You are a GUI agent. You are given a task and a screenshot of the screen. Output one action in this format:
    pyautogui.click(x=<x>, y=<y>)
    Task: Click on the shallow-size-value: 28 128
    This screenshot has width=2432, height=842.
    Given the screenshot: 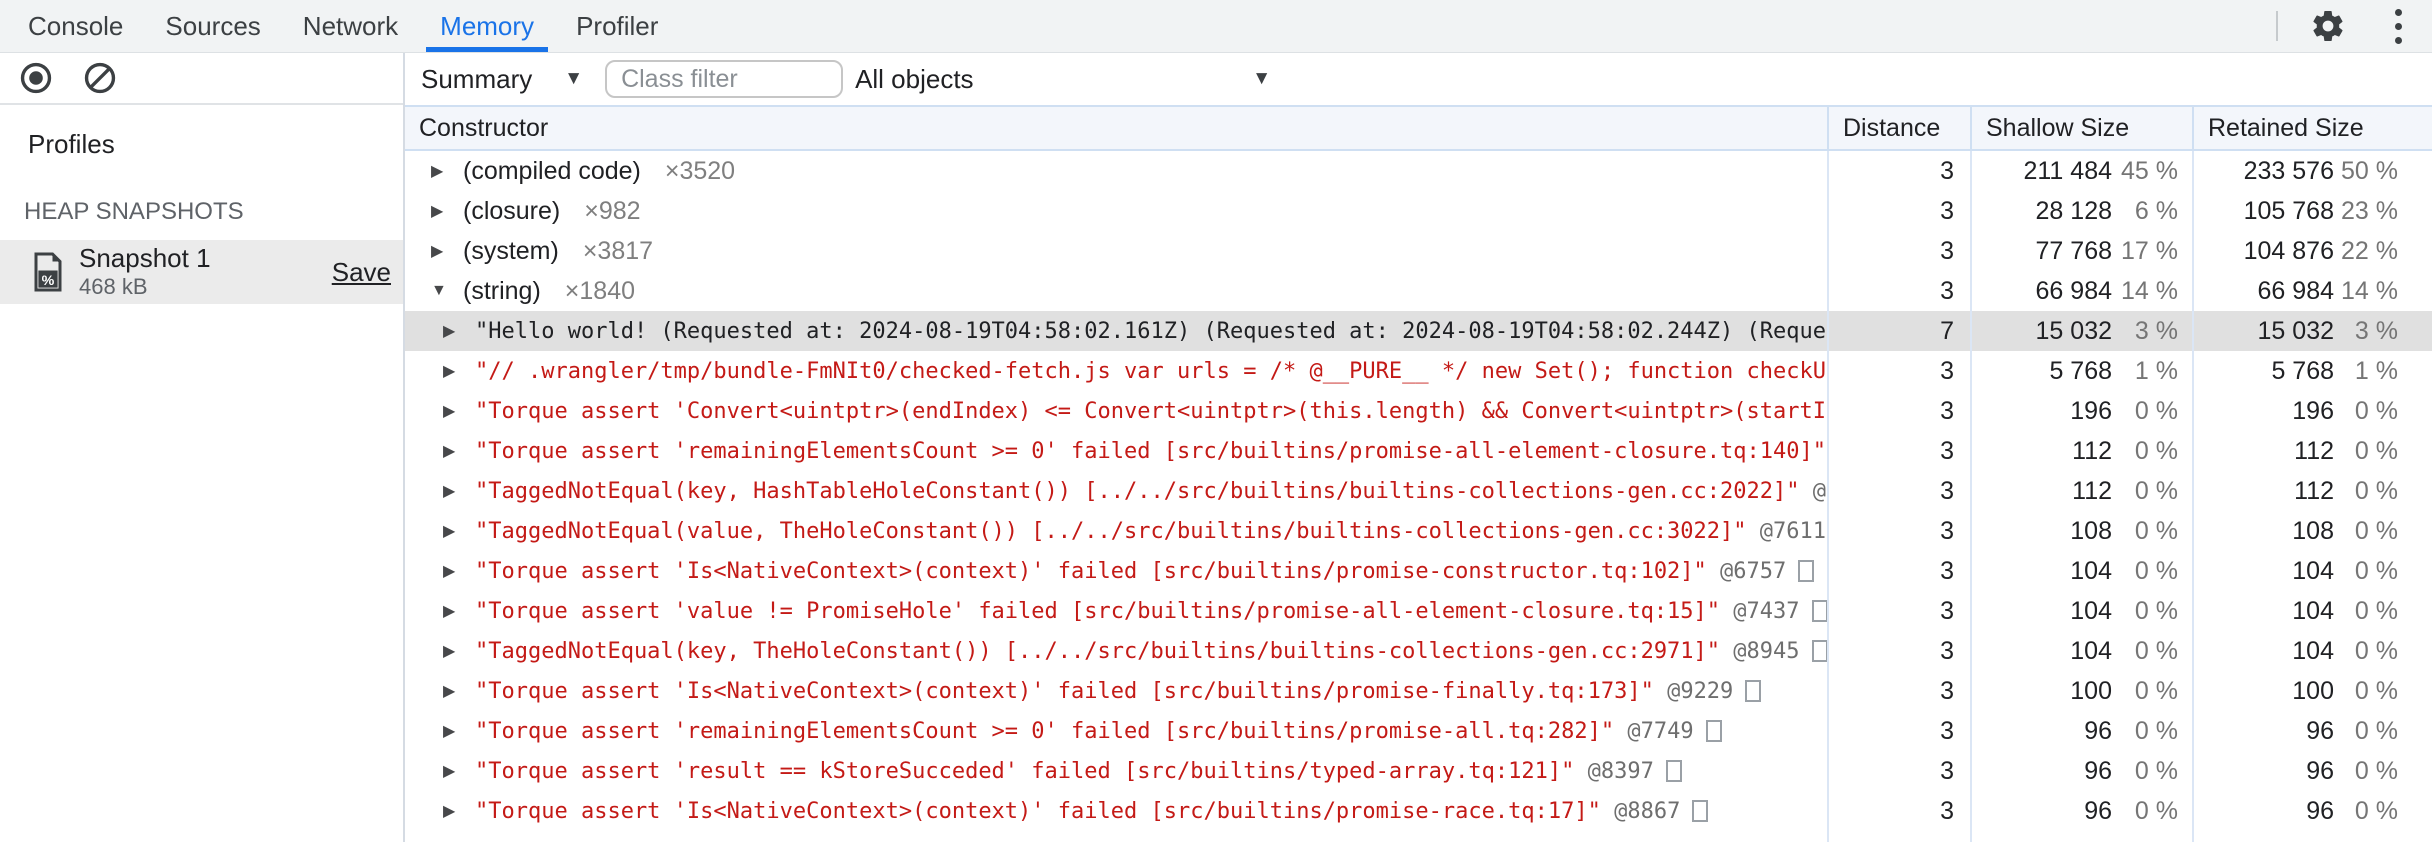 What is the action you would take?
    pyautogui.click(x=2073, y=210)
    